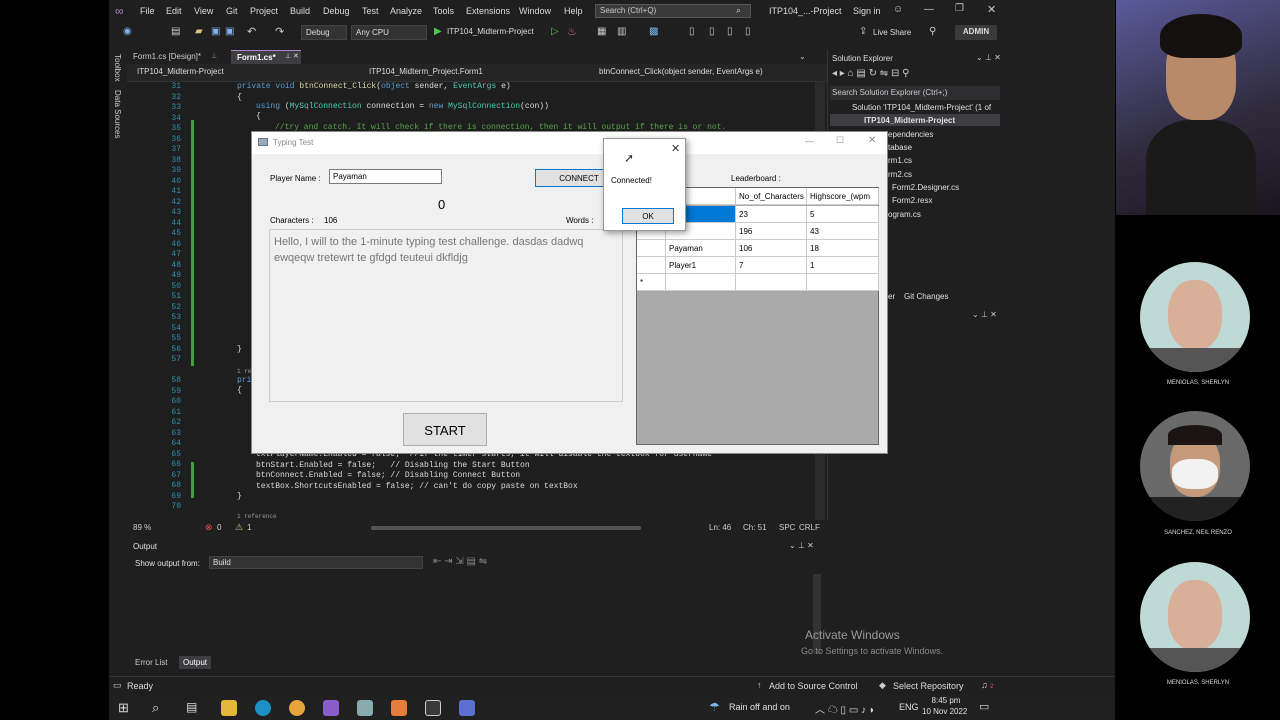  I want to click on nav-back-icon: ◉, so click(127, 31).